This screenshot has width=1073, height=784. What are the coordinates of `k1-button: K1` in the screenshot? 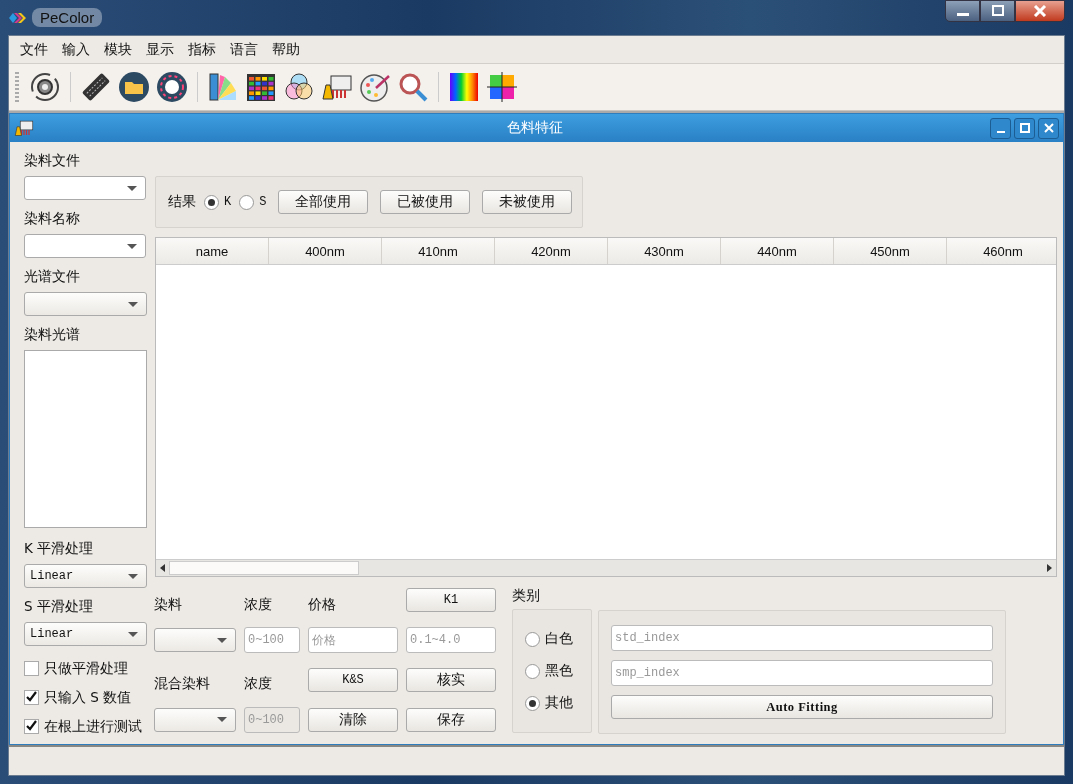 It's located at (451, 600).